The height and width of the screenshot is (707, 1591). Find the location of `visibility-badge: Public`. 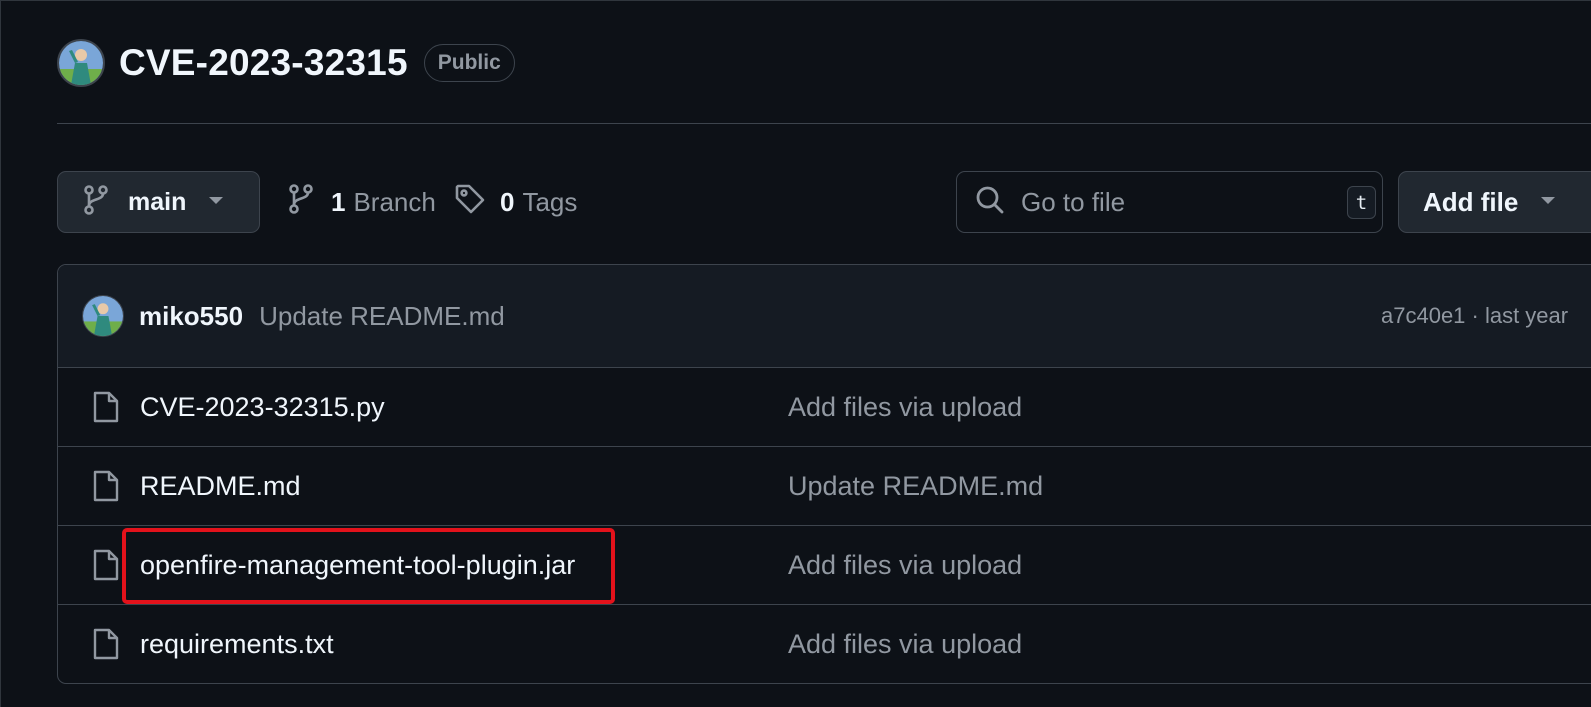

visibility-badge: Public is located at coordinates (469, 63).